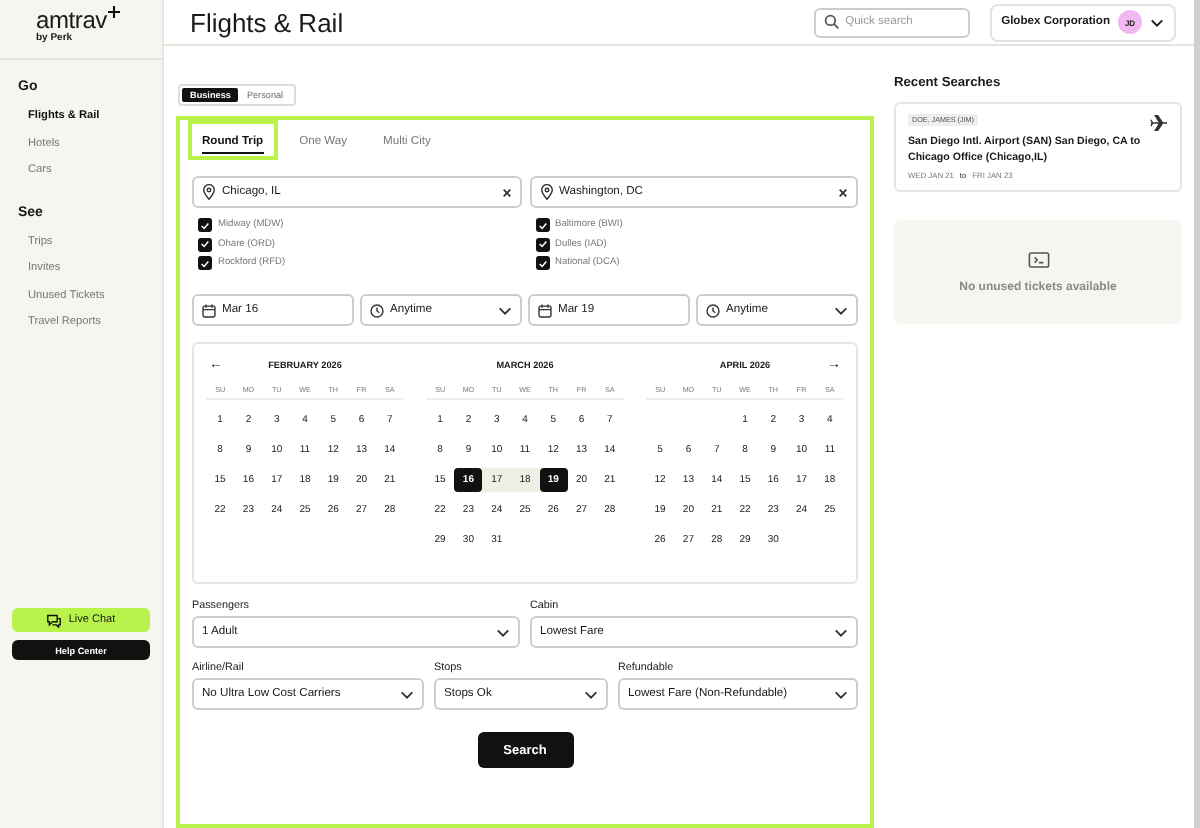 The width and height of the screenshot is (1200, 828). Describe the element at coordinates (114, 12) in the screenshot. I see `plus-icon` at that location.